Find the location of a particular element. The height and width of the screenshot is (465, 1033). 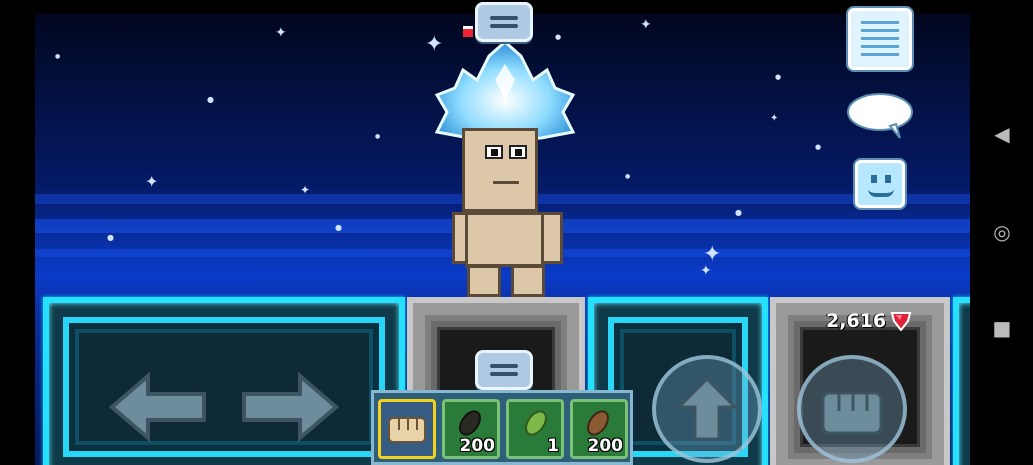

list-icon is located at coordinates (880, 39).